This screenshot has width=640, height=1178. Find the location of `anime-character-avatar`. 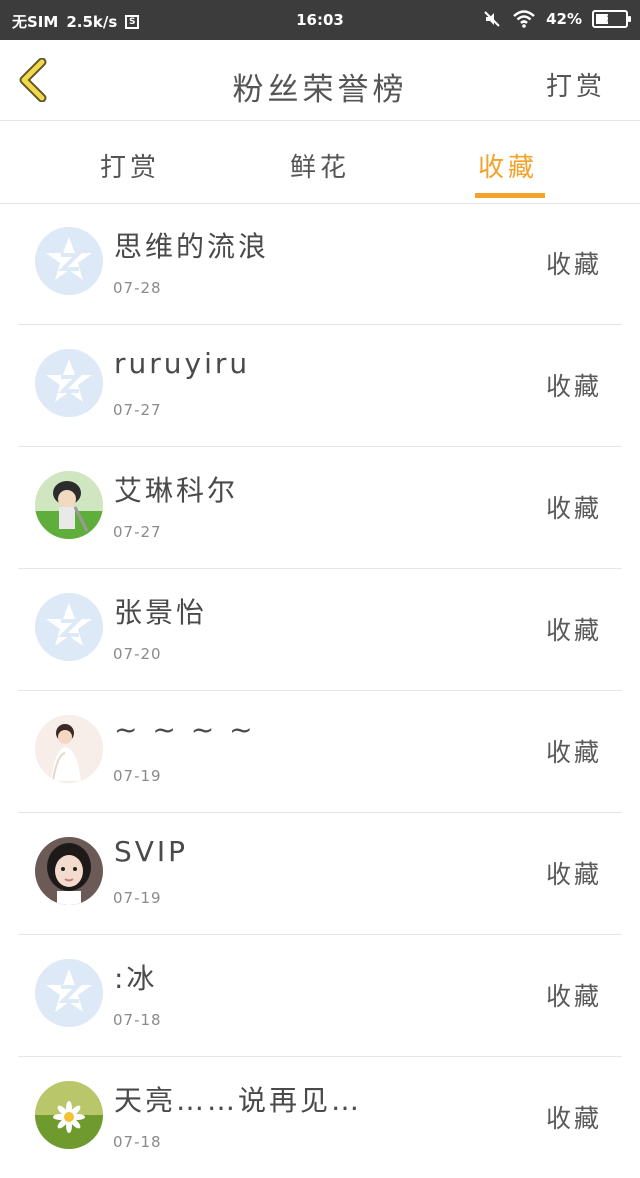

anime-character-avatar is located at coordinates (69, 505).